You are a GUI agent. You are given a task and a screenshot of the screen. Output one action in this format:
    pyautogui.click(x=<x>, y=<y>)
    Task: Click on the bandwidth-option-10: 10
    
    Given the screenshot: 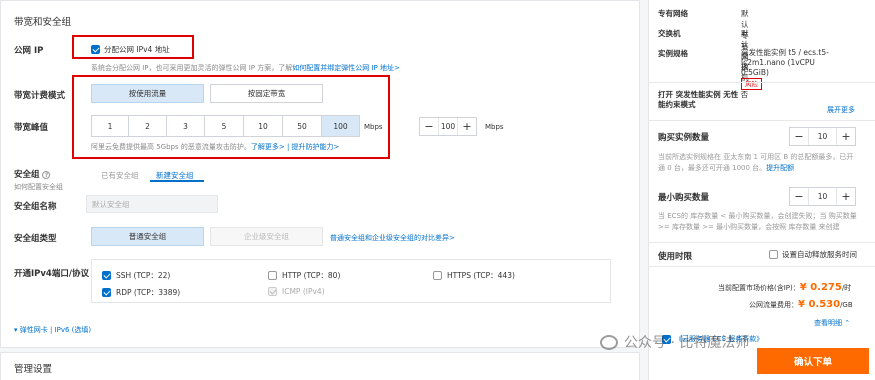 What is the action you would take?
    pyautogui.click(x=263, y=126)
    